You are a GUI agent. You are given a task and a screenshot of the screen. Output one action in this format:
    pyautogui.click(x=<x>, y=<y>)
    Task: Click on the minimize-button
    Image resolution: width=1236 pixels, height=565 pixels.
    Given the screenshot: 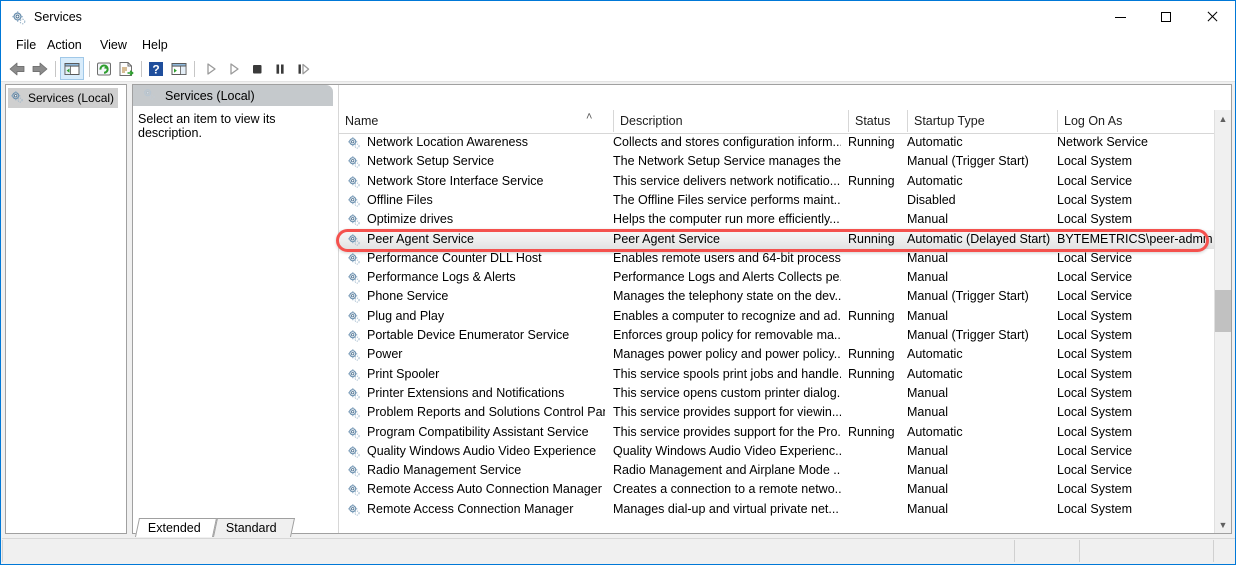 What is the action you would take?
    pyautogui.click(x=1120, y=17)
    